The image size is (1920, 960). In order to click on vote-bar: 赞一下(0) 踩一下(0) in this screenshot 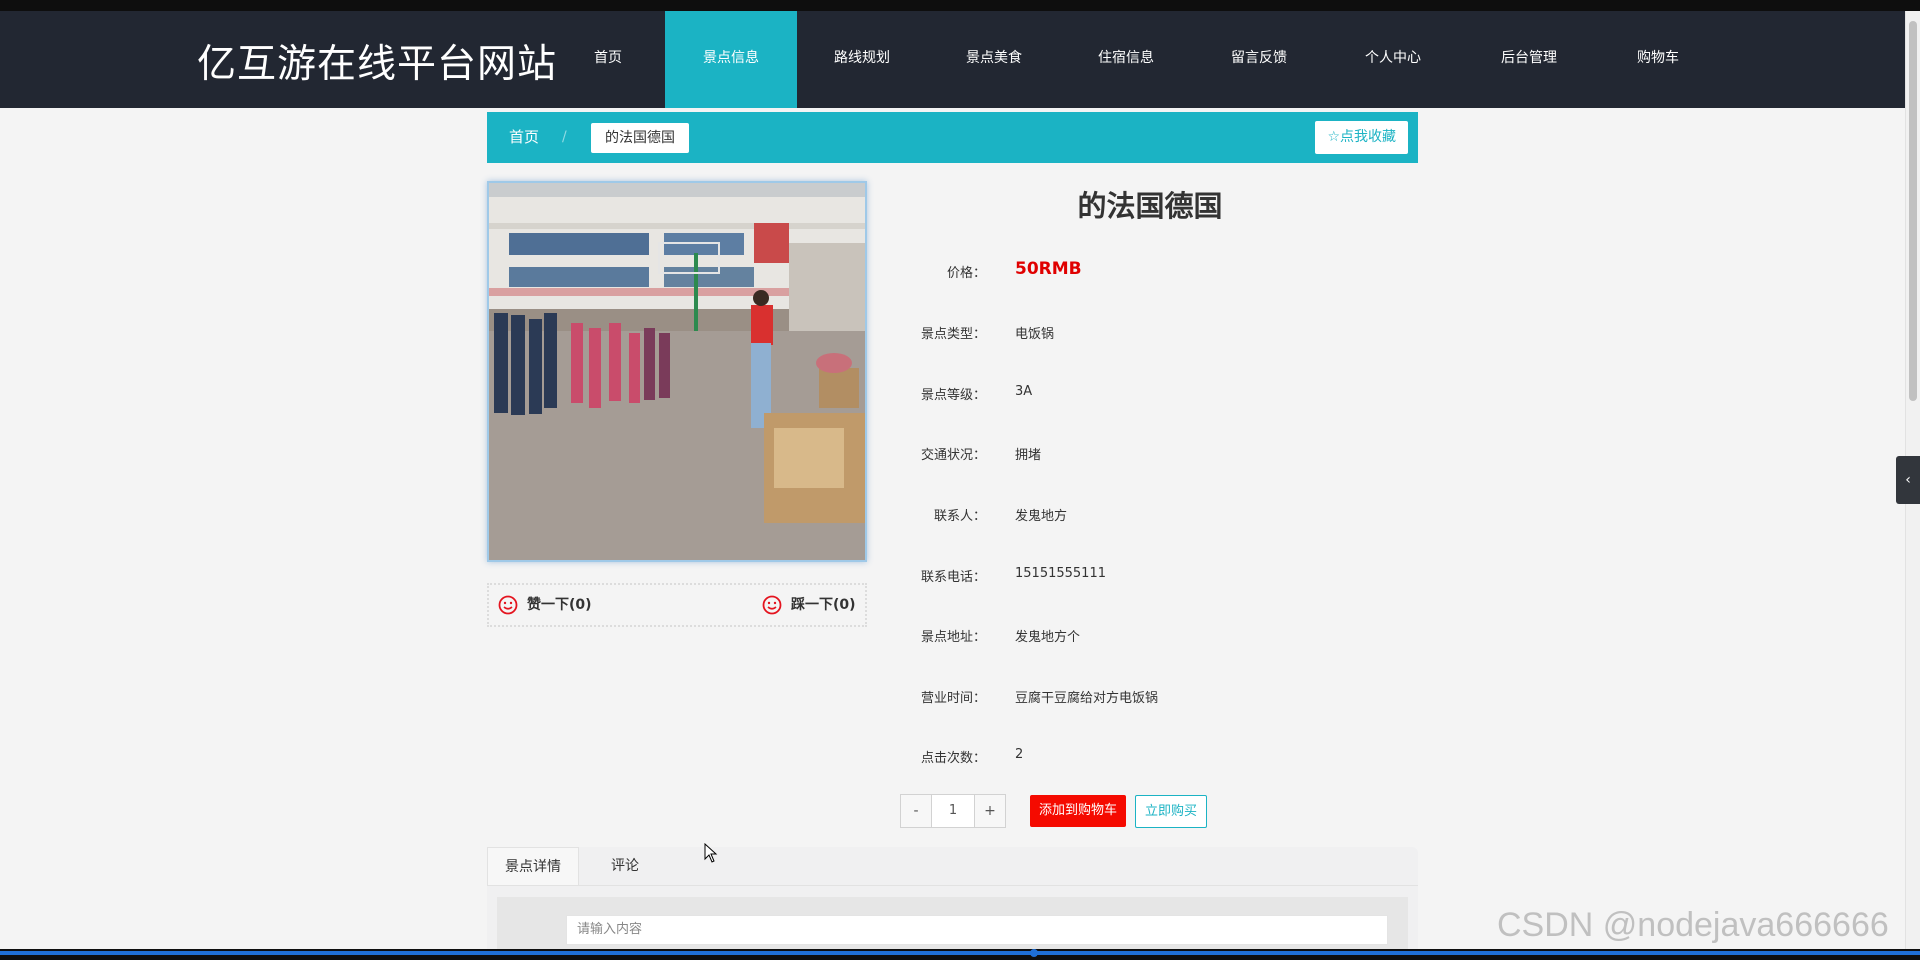, I will do `click(677, 605)`.